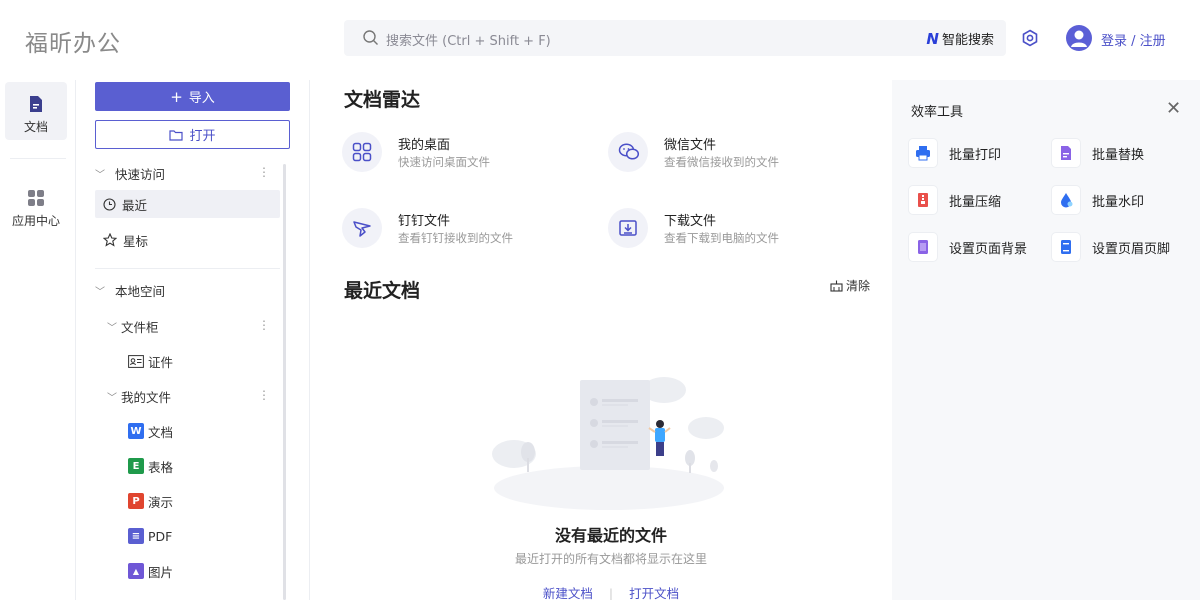  I want to click on open-button: 打开, so click(192, 134).